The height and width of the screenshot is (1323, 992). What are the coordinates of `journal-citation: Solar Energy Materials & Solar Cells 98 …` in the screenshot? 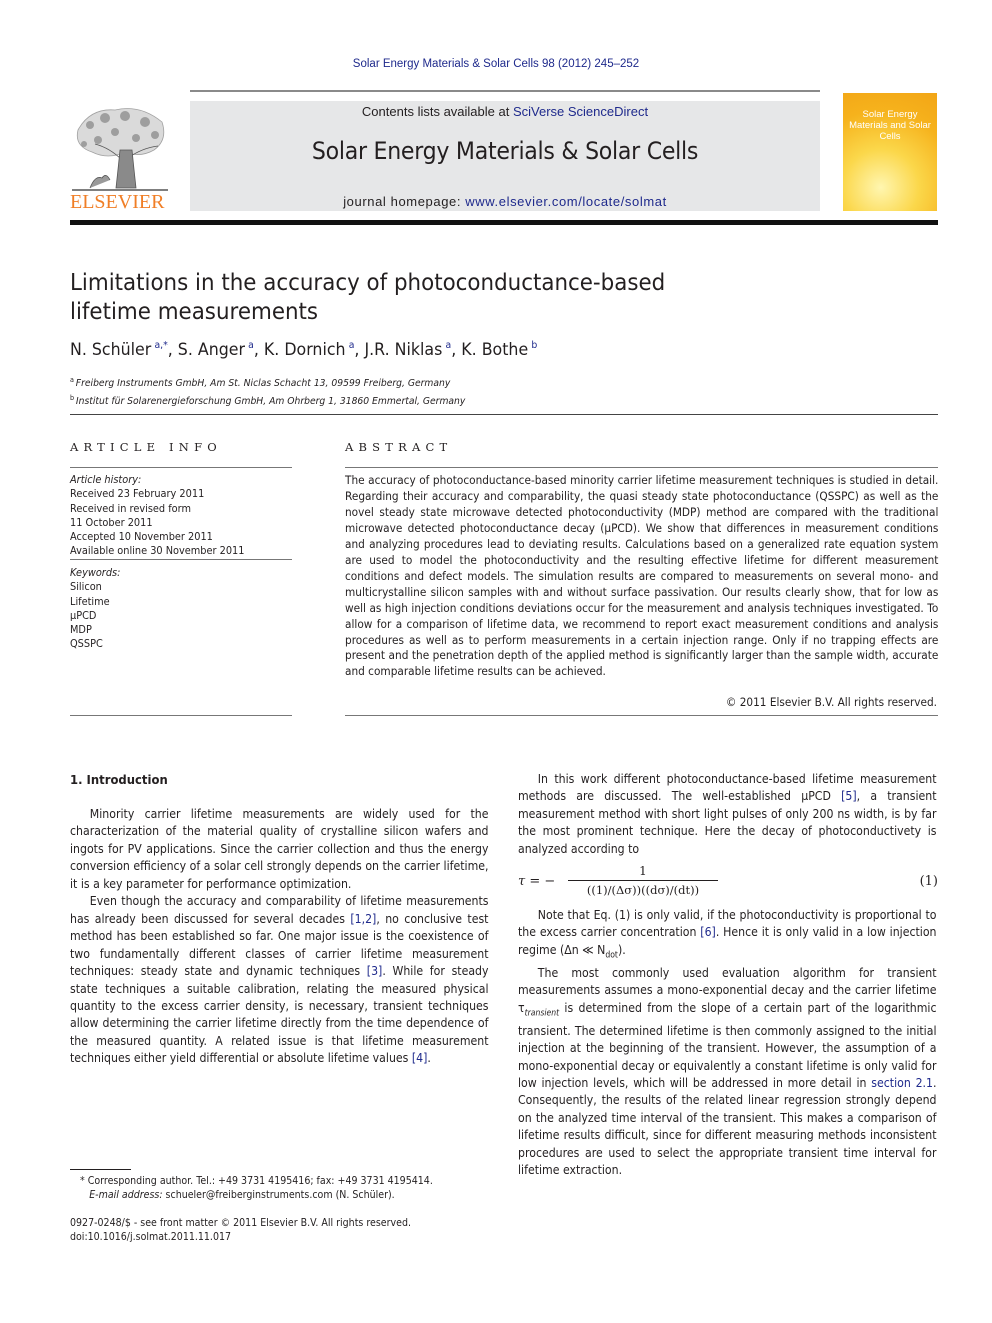 It's located at (496, 64).